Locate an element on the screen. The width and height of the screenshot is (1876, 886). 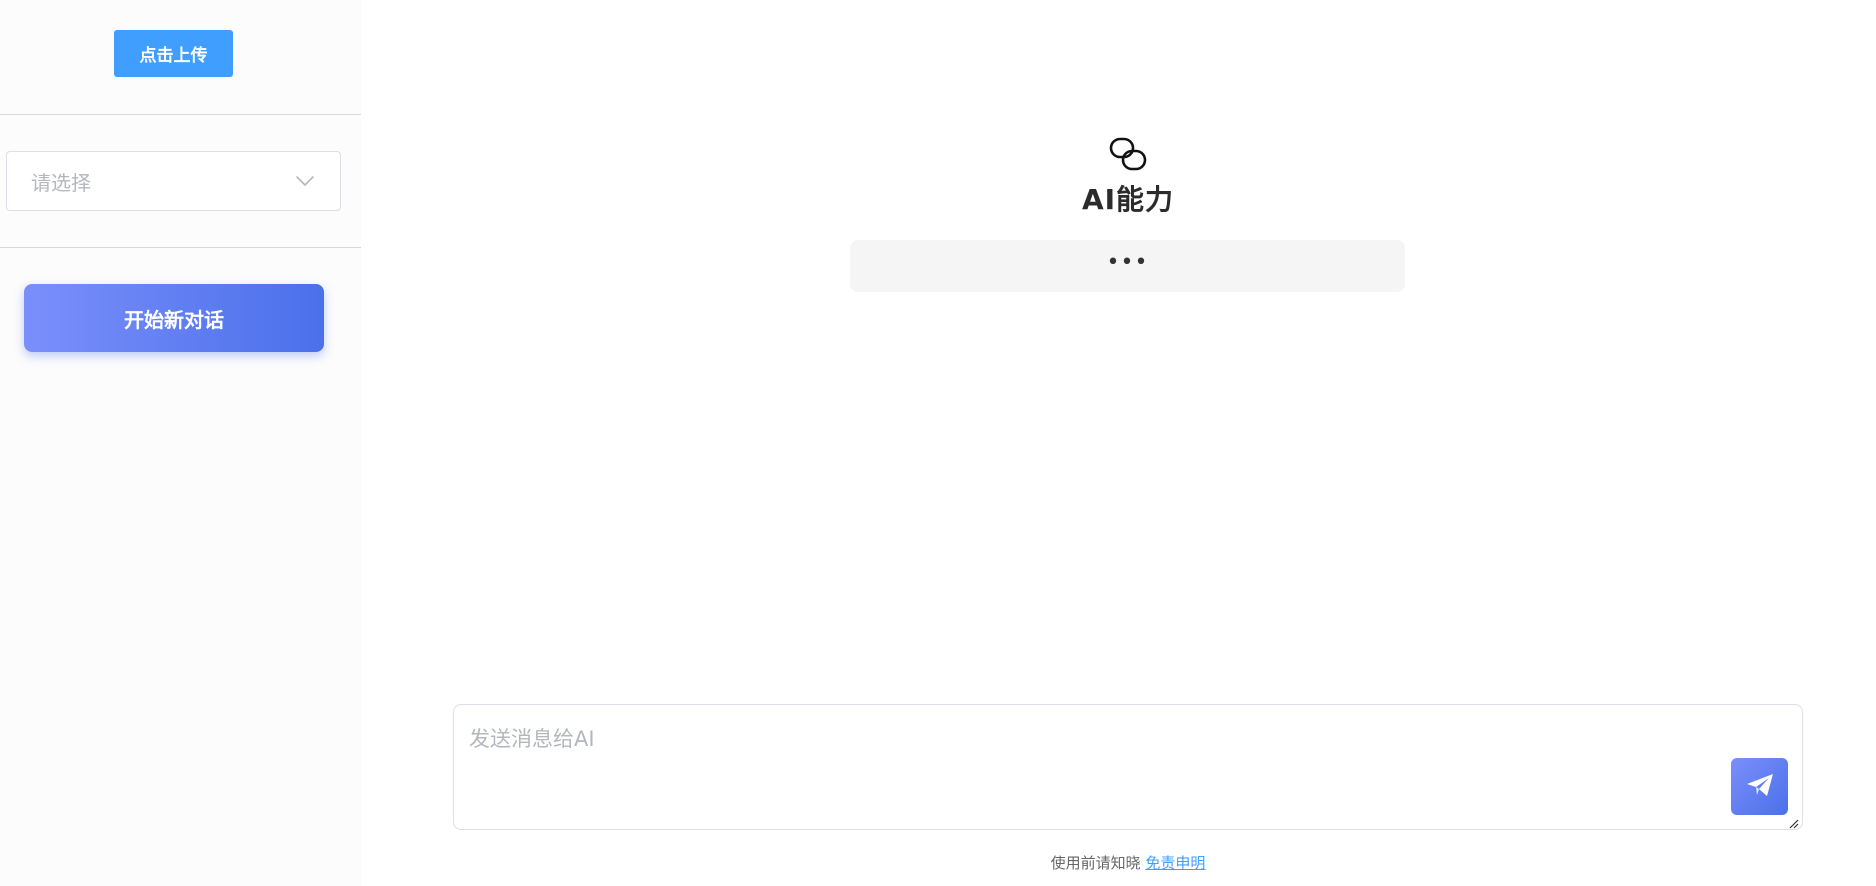
disclaimer-link: 免责申明 is located at coordinates (1175, 863).